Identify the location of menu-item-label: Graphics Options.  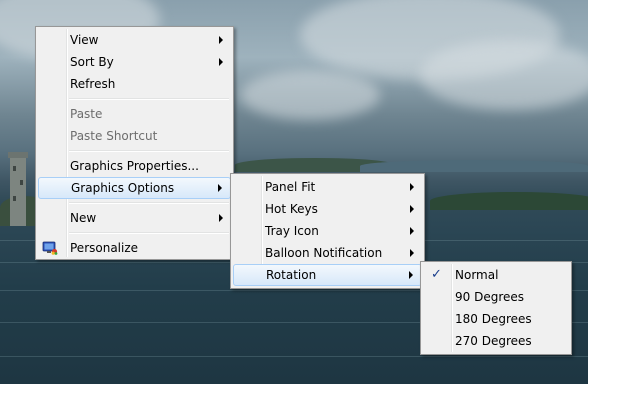
(123, 188).